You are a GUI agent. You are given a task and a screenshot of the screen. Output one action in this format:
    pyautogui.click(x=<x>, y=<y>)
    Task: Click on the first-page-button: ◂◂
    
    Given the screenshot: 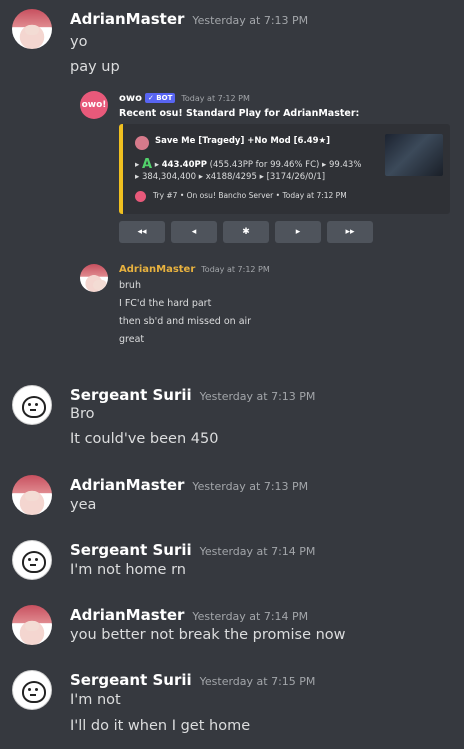 What is the action you would take?
    pyautogui.click(x=142, y=232)
    